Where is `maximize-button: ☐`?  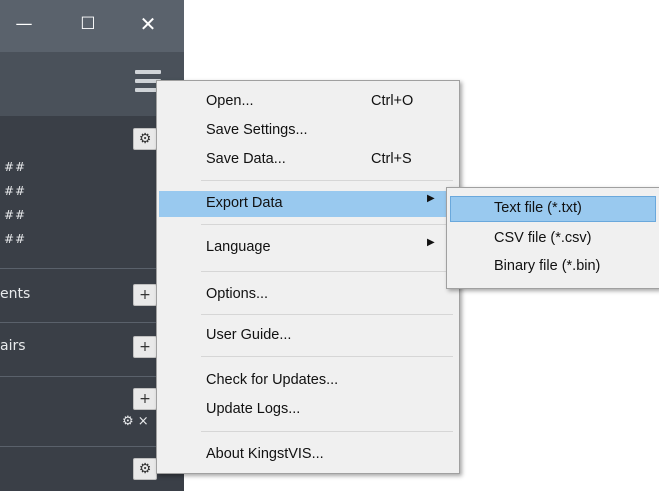 maximize-button: ☐ is located at coordinates (88, 24).